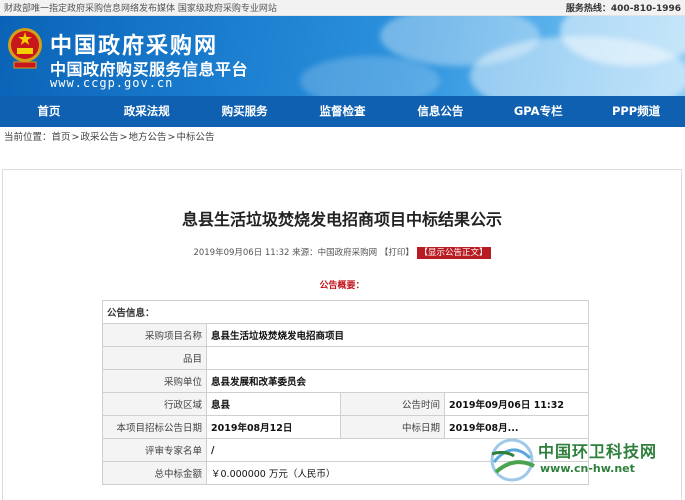 This screenshot has width=685, height=500. I want to click on watermark-name: 中国环卫科技网, so click(598, 451).